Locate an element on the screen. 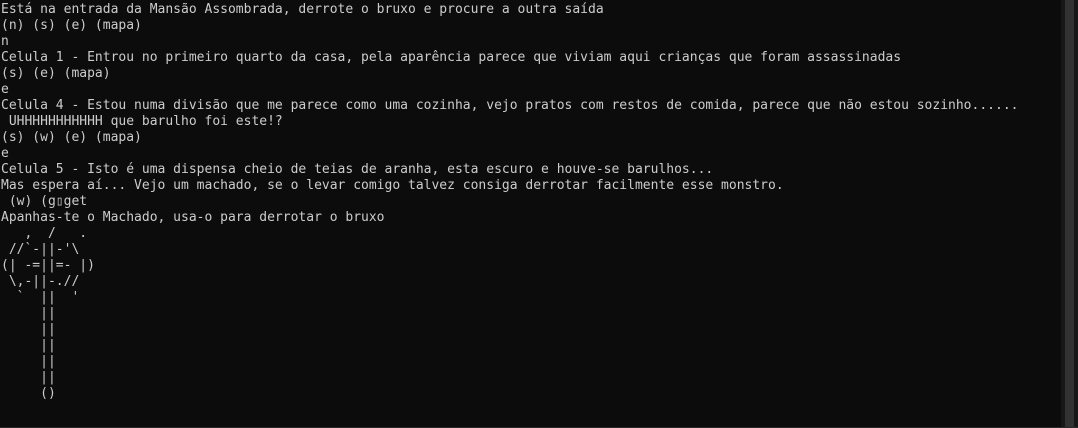 The image size is (1078, 428). ascii-axe-line: \,-||-.// is located at coordinates (40, 281).